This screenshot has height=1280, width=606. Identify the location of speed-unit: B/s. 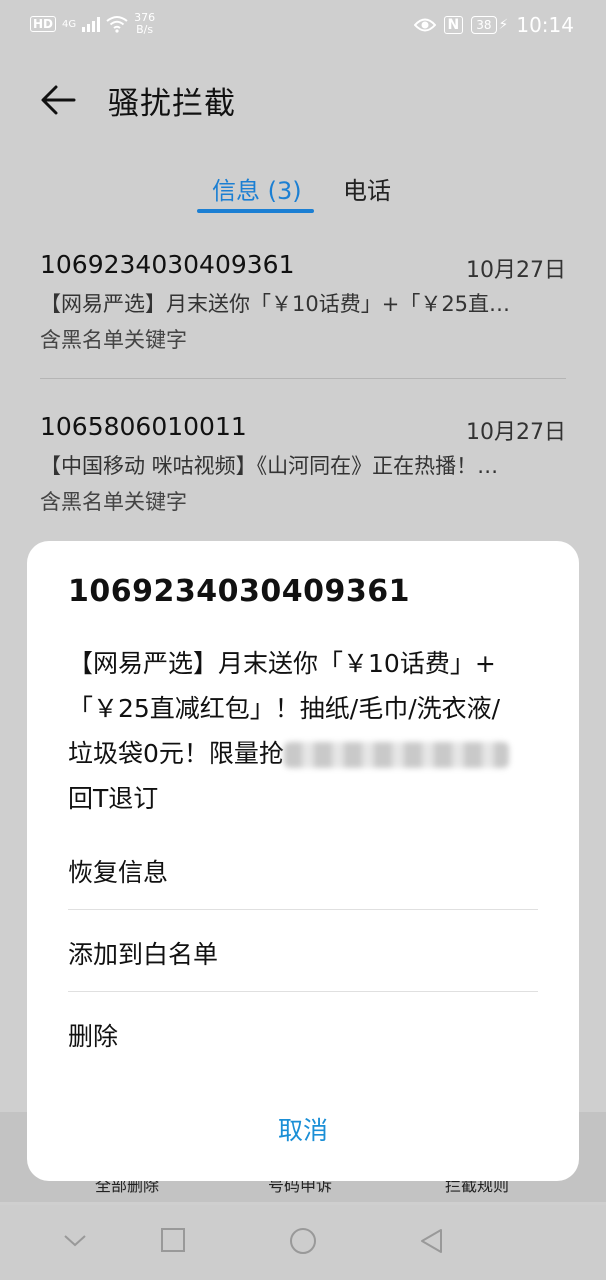
(145, 29).